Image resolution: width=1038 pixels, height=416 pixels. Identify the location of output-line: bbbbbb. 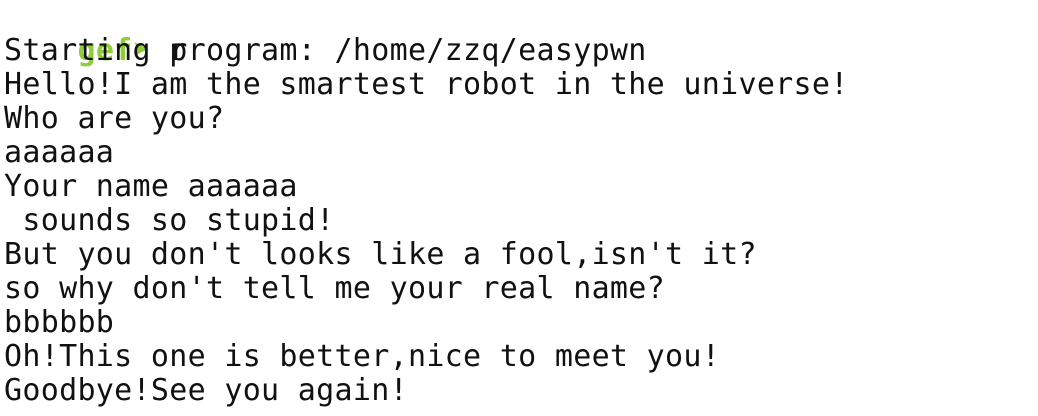
(59, 322).